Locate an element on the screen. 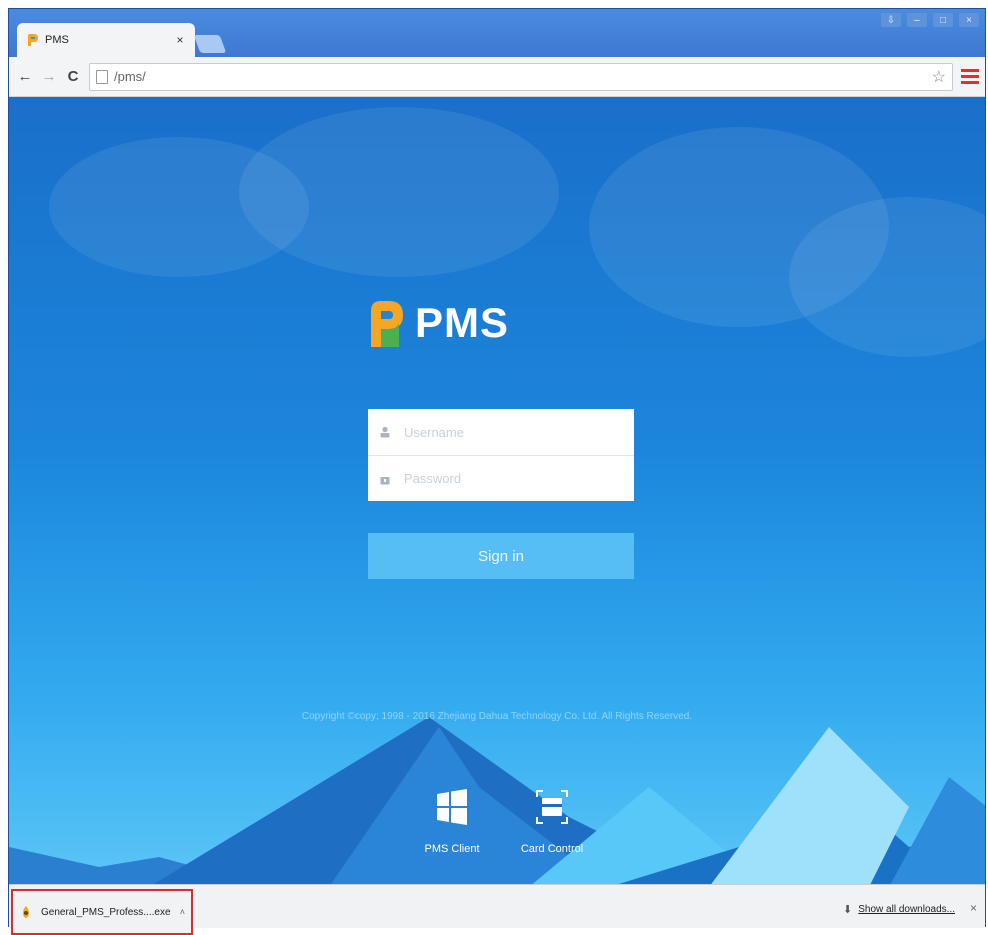 The height and width of the screenshot is (935, 988). close-window-button: × is located at coordinates (969, 20).